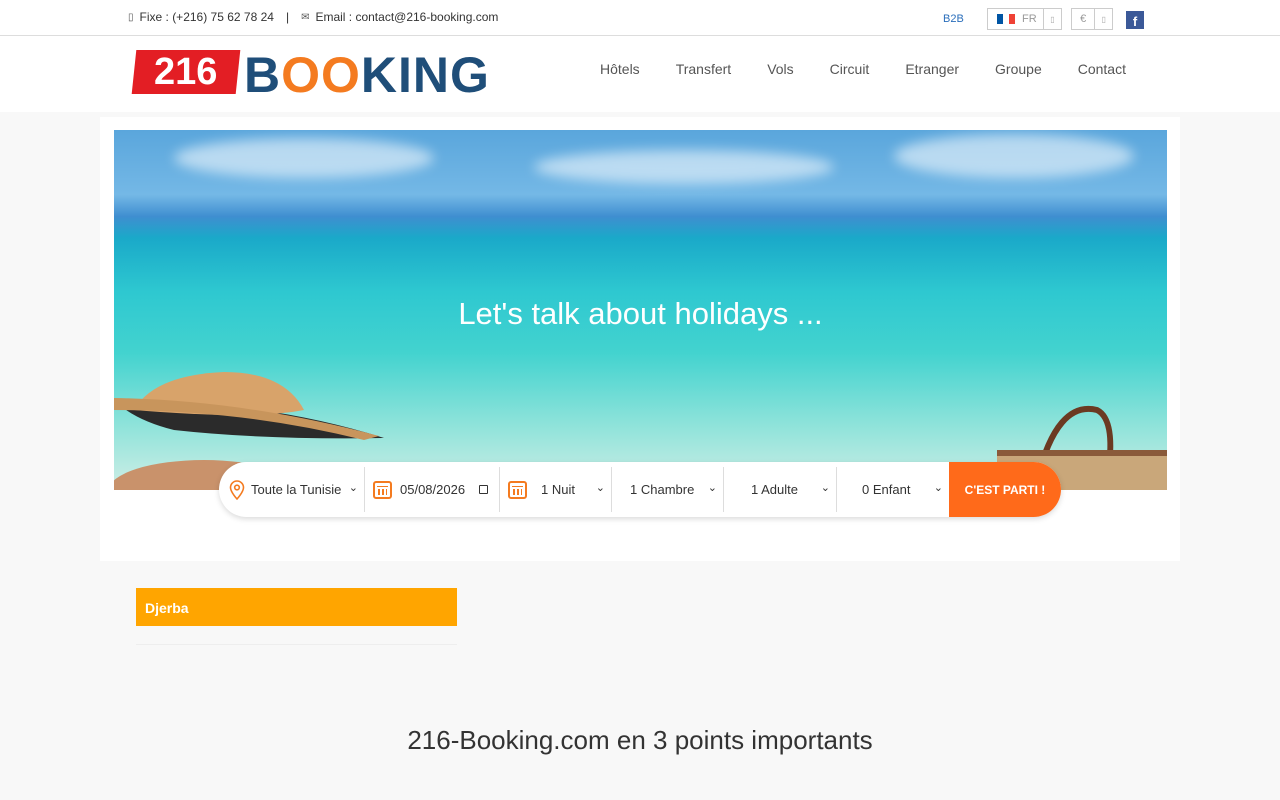  Describe the element at coordinates (620, 69) in the screenshot. I see `nav-item-hotels: Hôtels` at that location.